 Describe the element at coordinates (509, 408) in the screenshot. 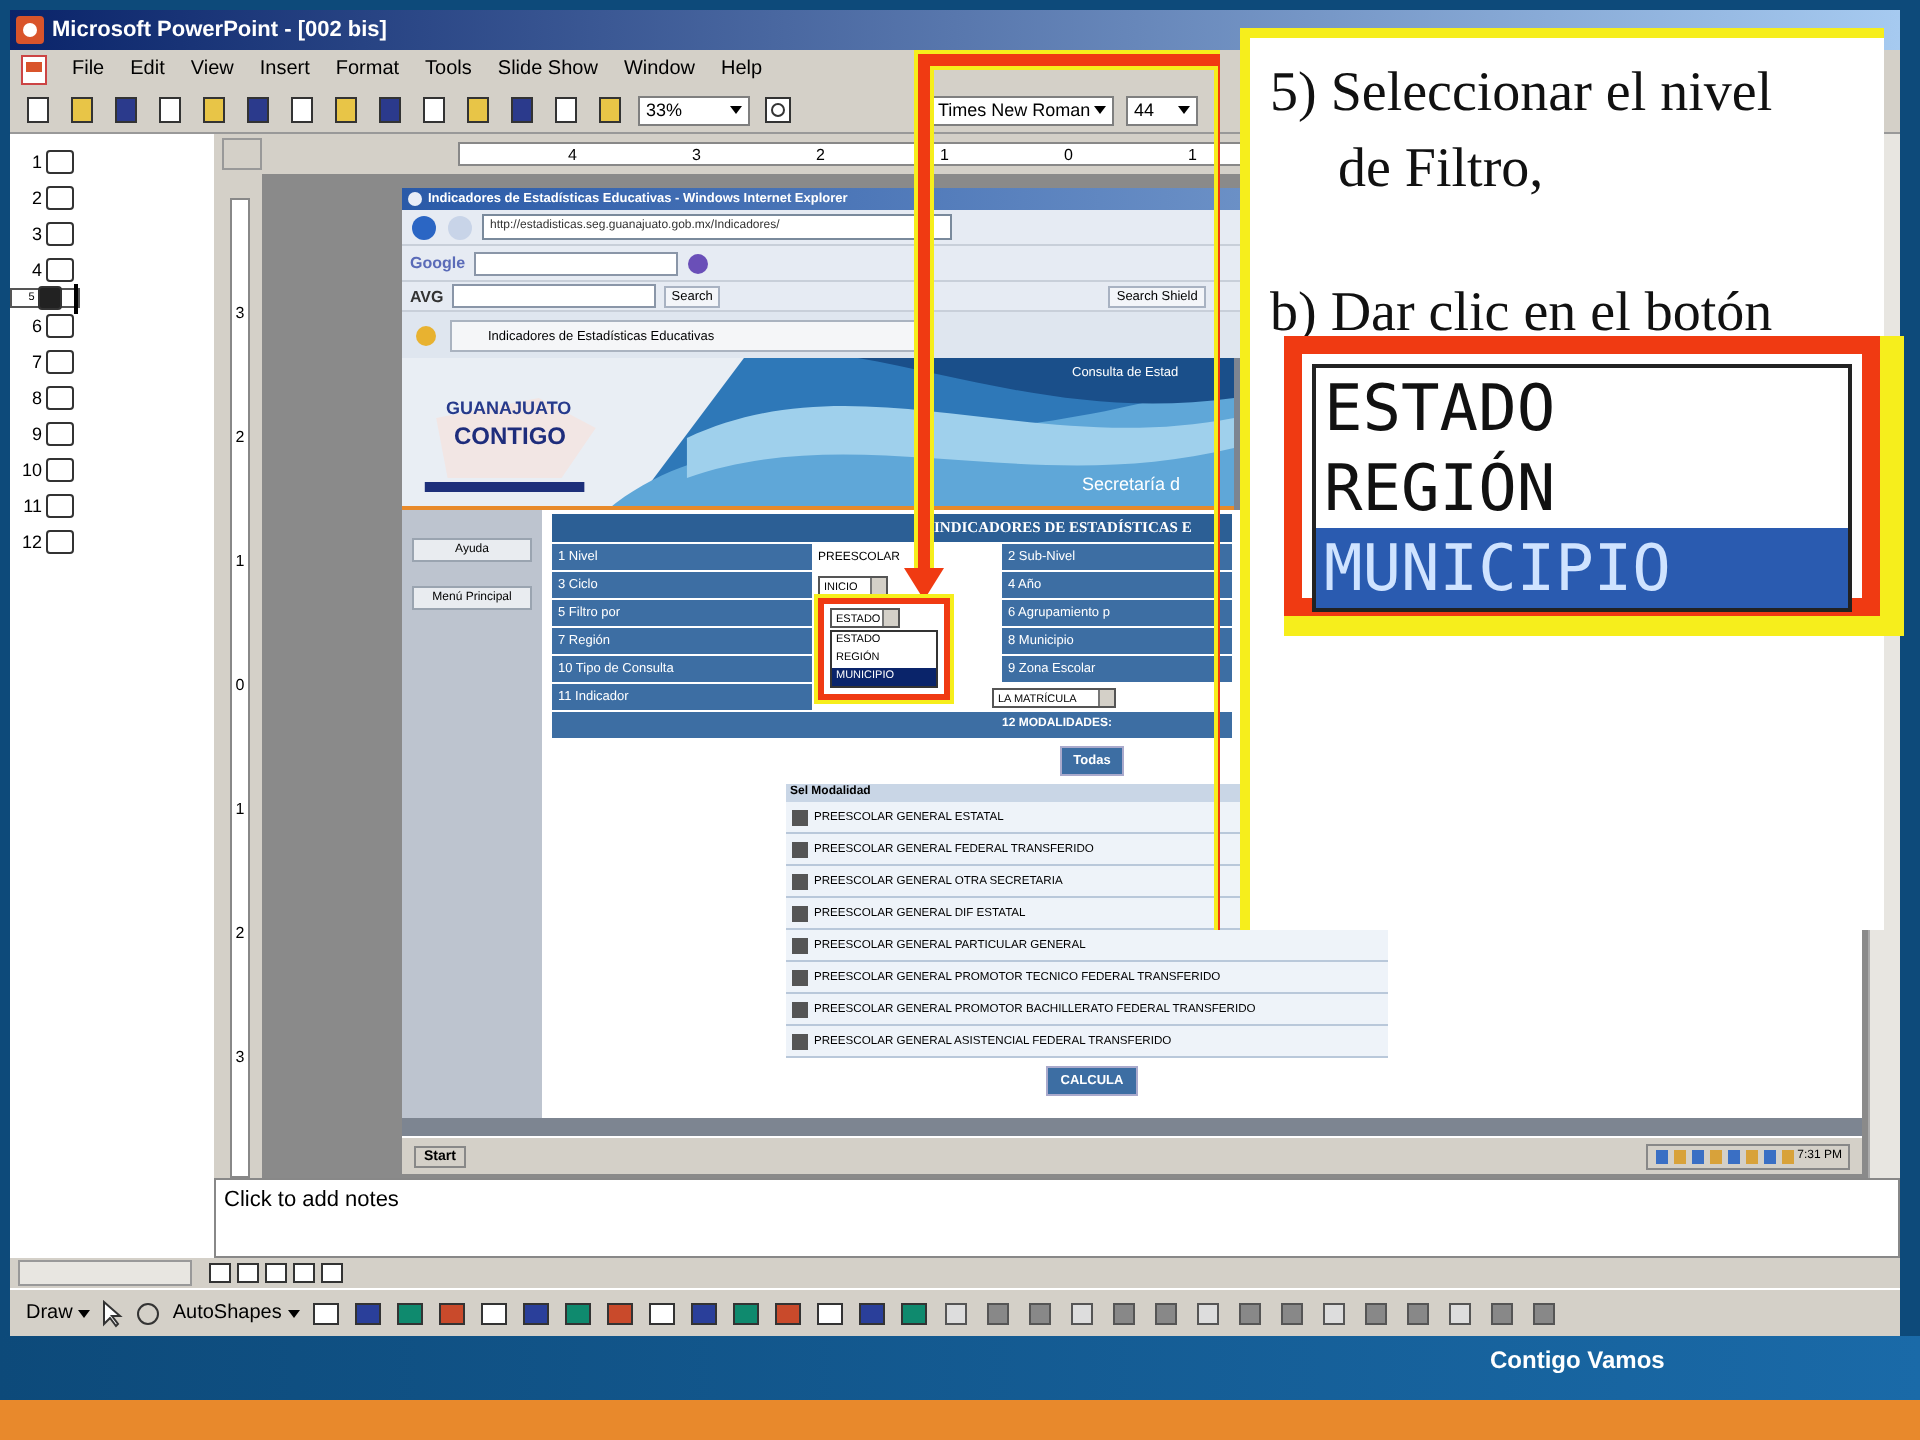

I see `logo-text: GUANAJUATO` at that location.